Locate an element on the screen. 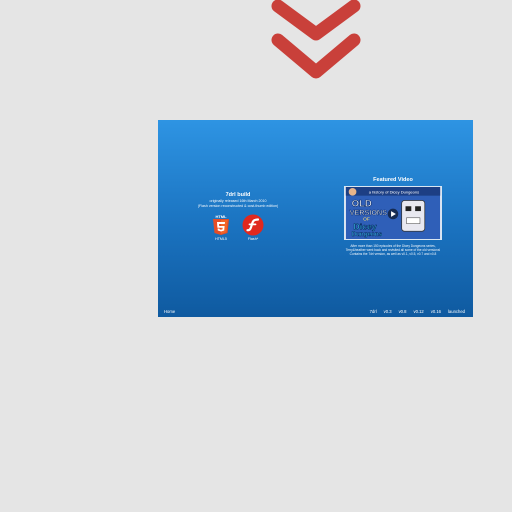  play-html5-button: HTML HTML5 is located at coordinates (221, 227).